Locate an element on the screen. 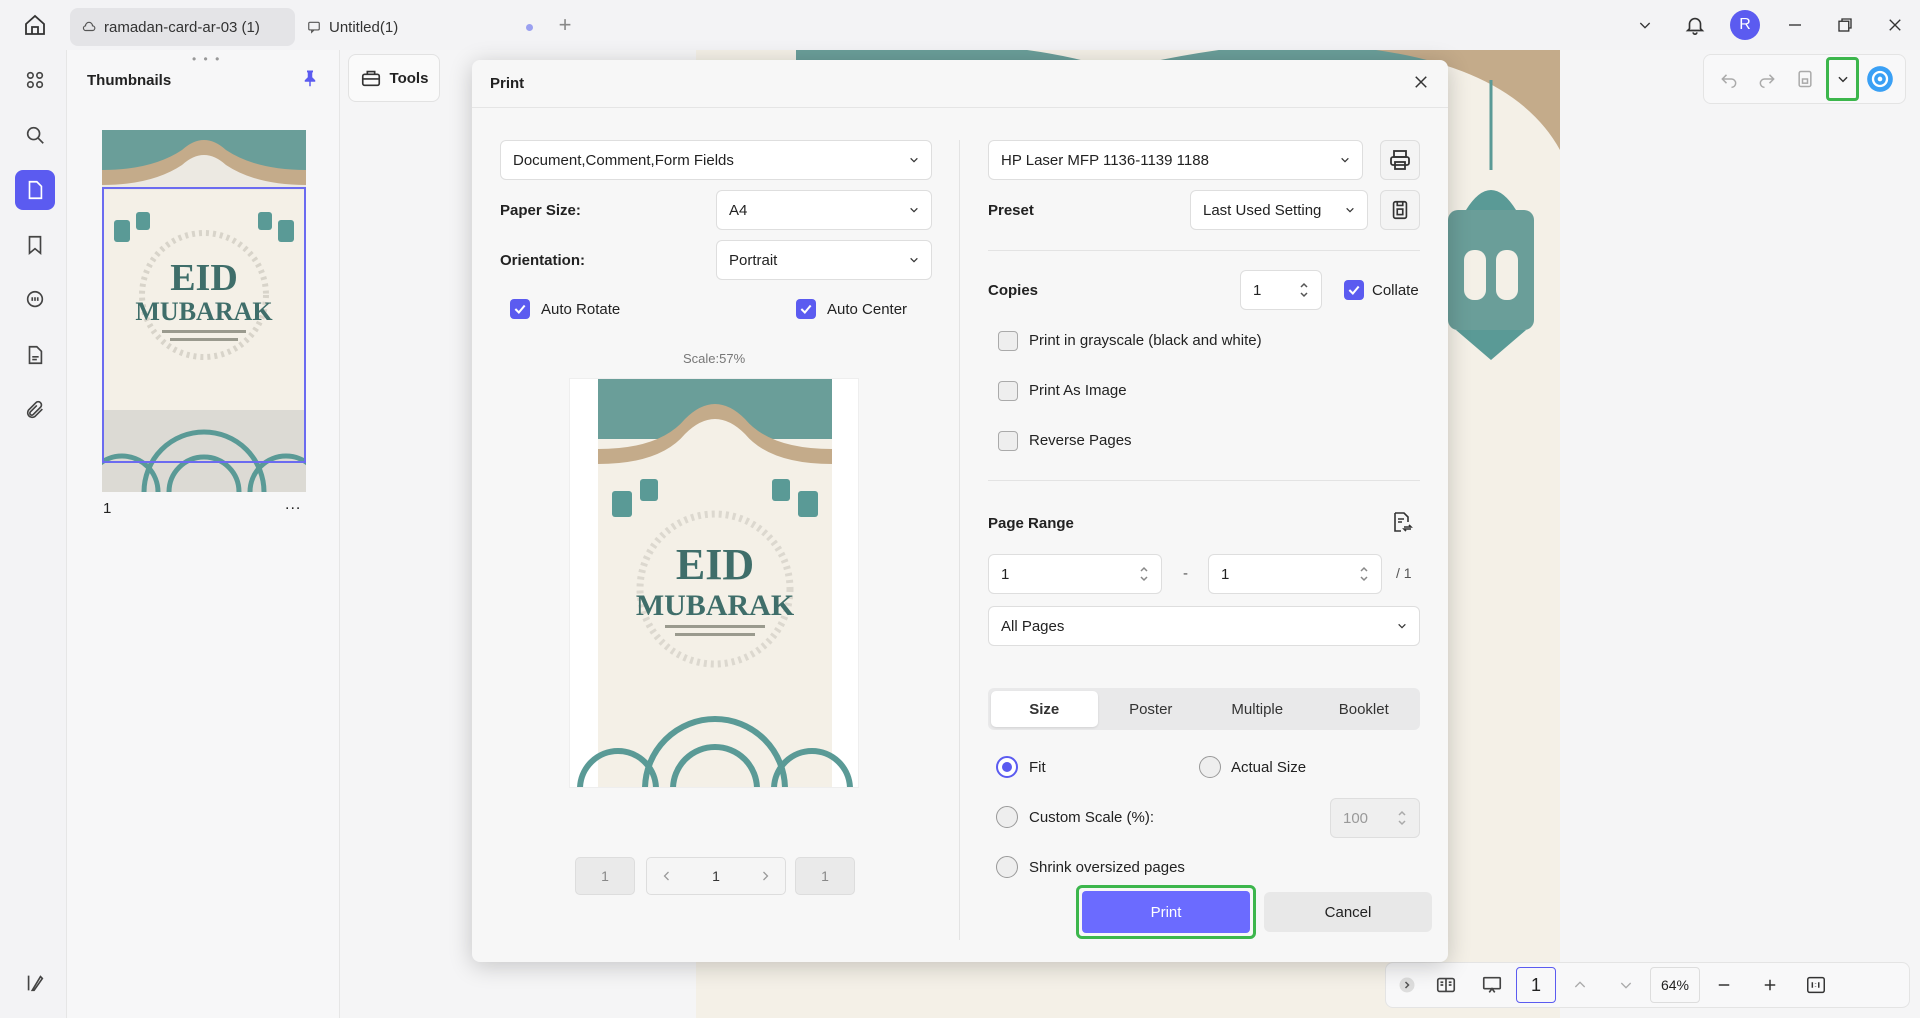  range-to-stepper: 1 is located at coordinates (1295, 574).